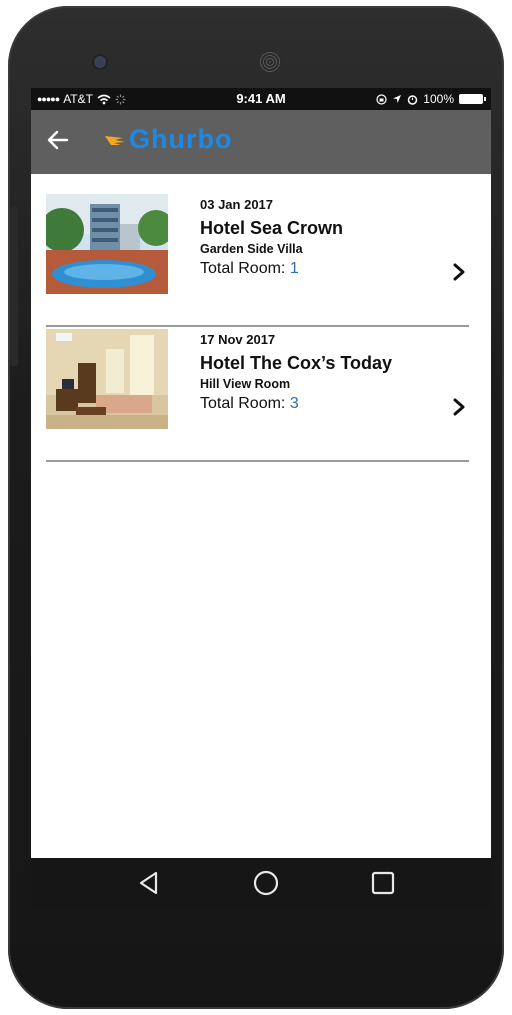  What do you see at coordinates (438, 99) in the screenshot?
I see `battery-percent: 100%` at bounding box center [438, 99].